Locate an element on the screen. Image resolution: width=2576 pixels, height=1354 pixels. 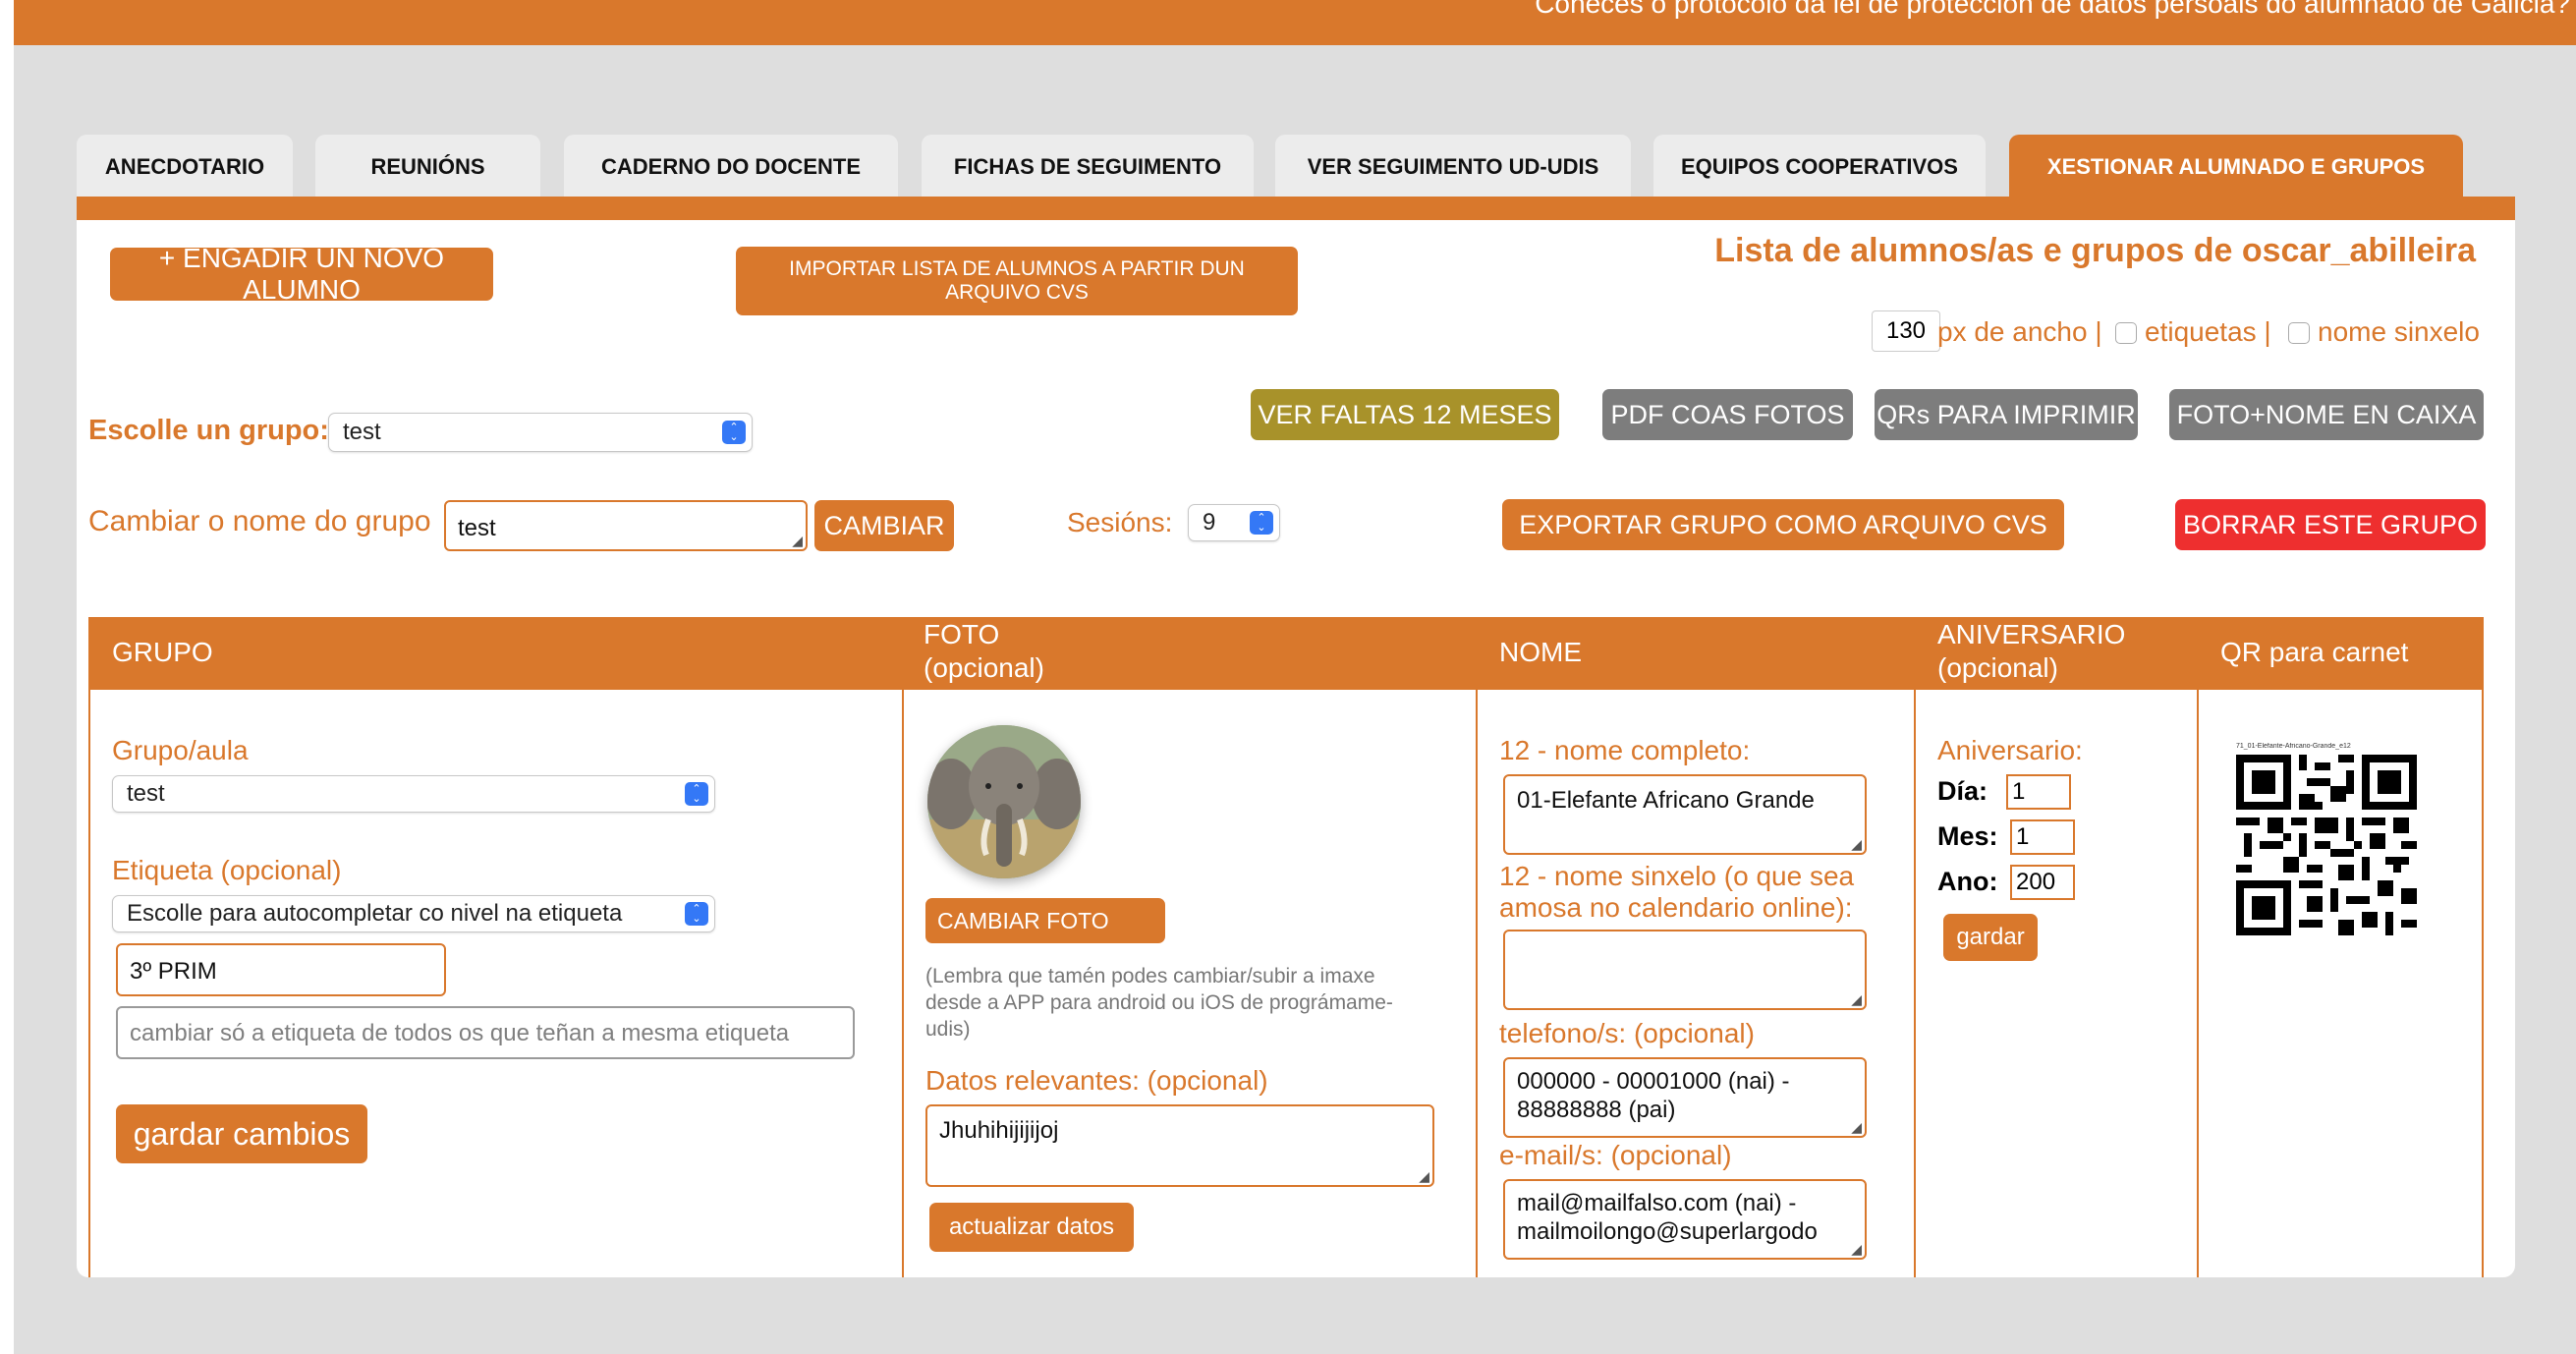
save-changes-button: gardar cambios is located at coordinates (241, 1133).